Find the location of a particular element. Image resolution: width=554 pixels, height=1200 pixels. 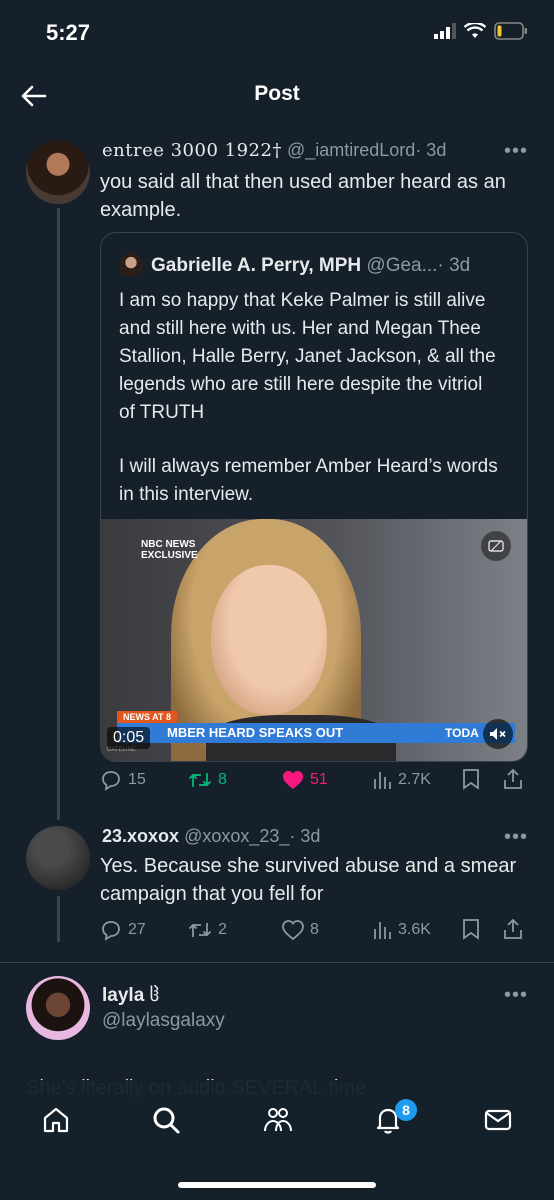

wifi-icon is located at coordinates (475, 30).